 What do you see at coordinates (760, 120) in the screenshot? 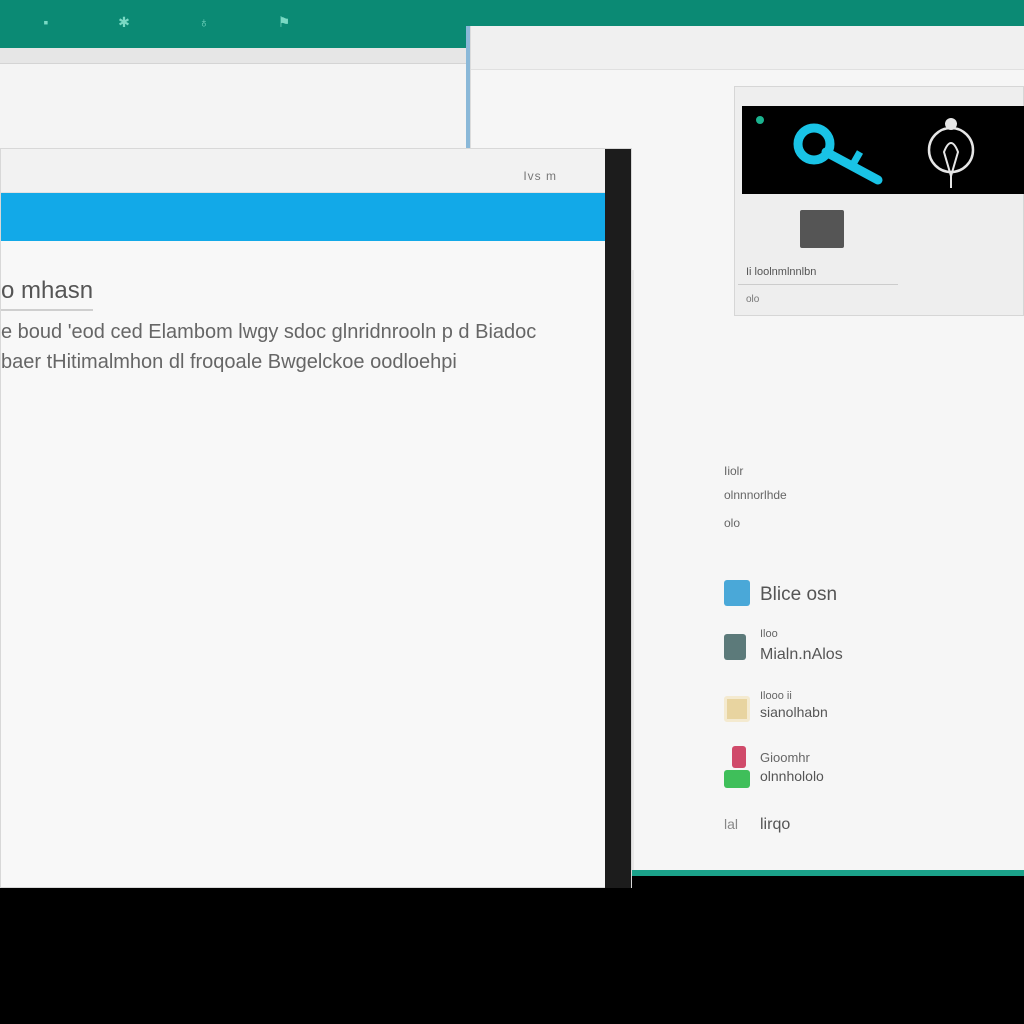
I see `status-dot` at bounding box center [760, 120].